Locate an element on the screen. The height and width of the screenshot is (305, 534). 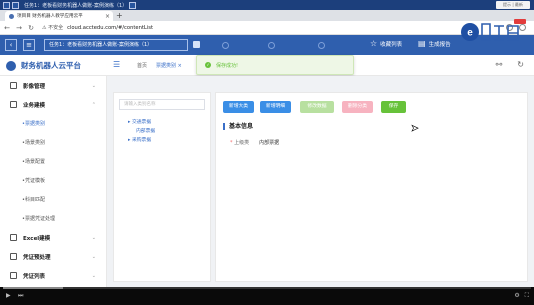
parent-category-field: * 上级类 内部票据 is located at coordinates (254, 142).